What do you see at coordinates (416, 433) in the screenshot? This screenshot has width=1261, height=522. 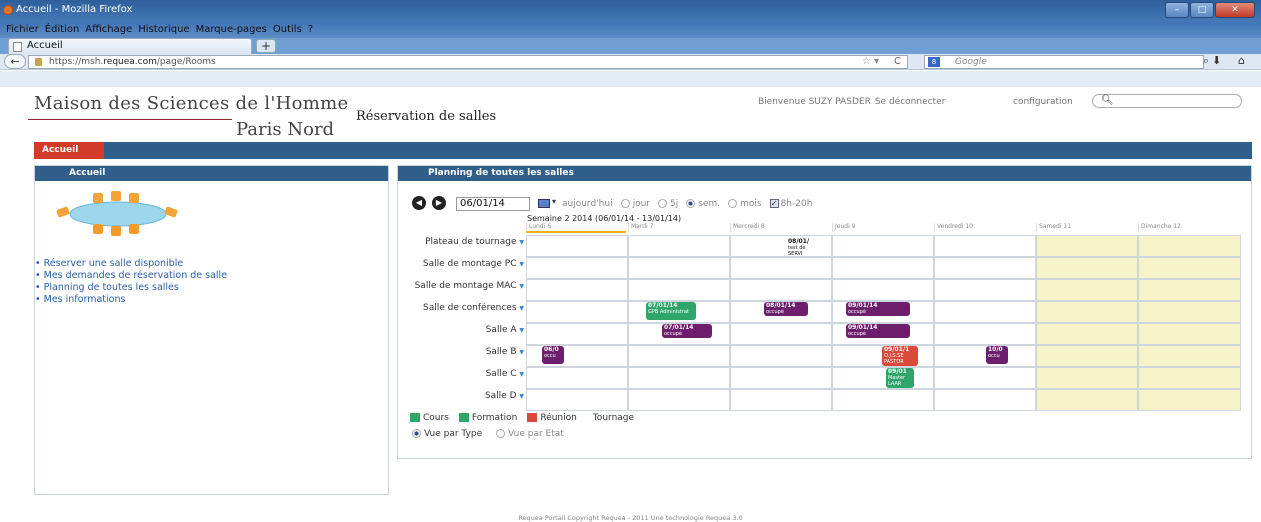 I see `radio-view-type` at bounding box center [416, 433].